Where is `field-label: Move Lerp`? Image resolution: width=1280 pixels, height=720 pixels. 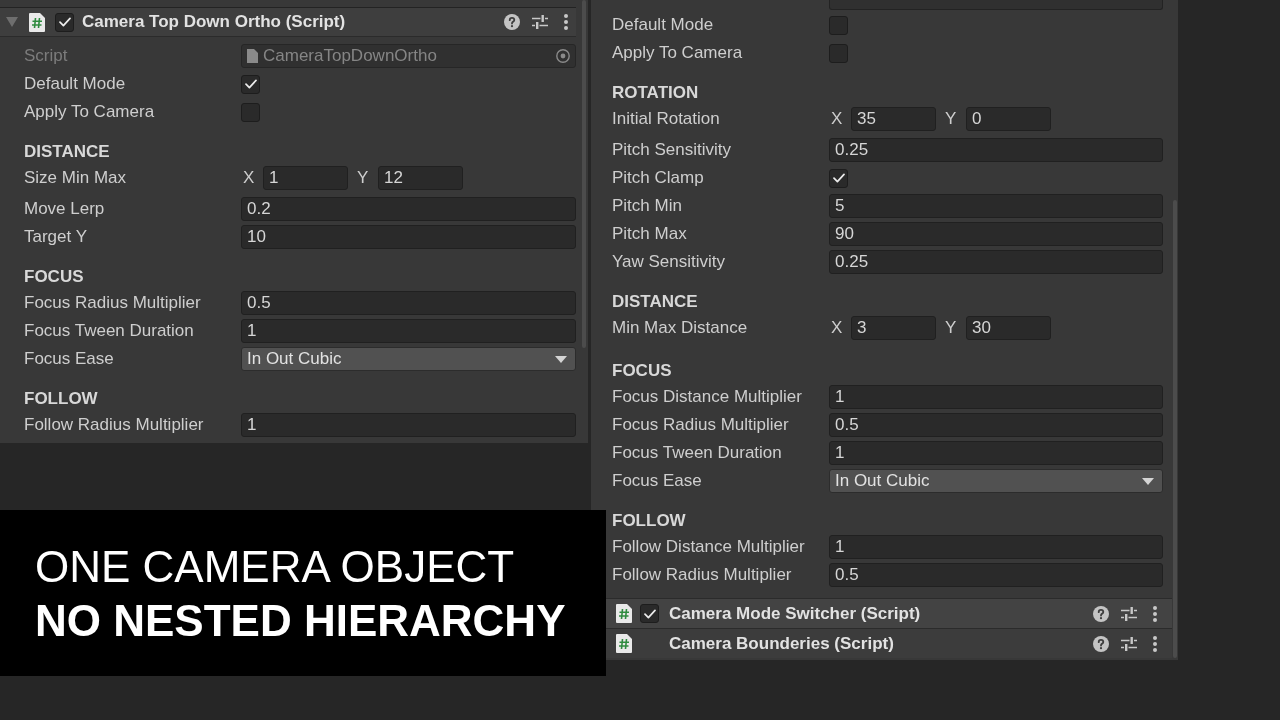
field-label: Move Lerp is located at coordinates (64, 209).